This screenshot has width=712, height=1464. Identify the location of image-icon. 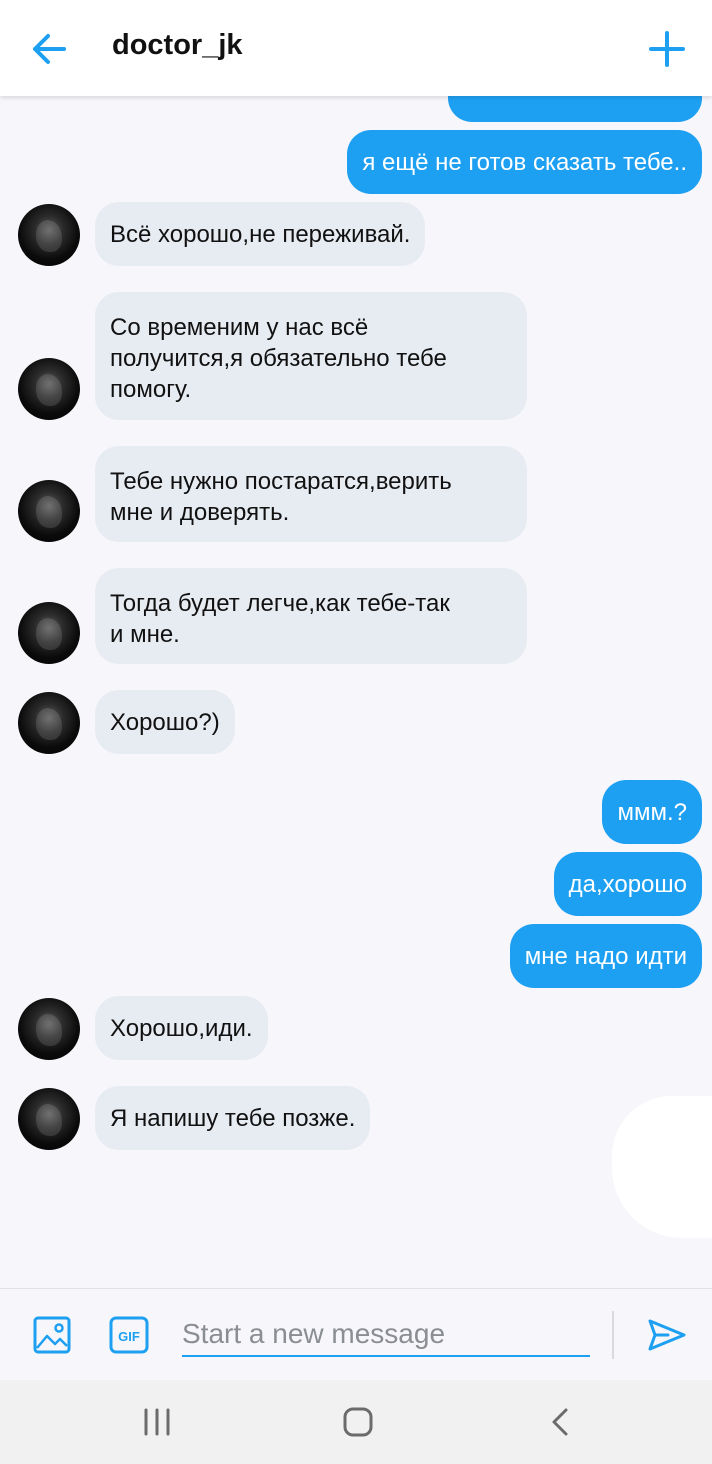
(52, 1335).